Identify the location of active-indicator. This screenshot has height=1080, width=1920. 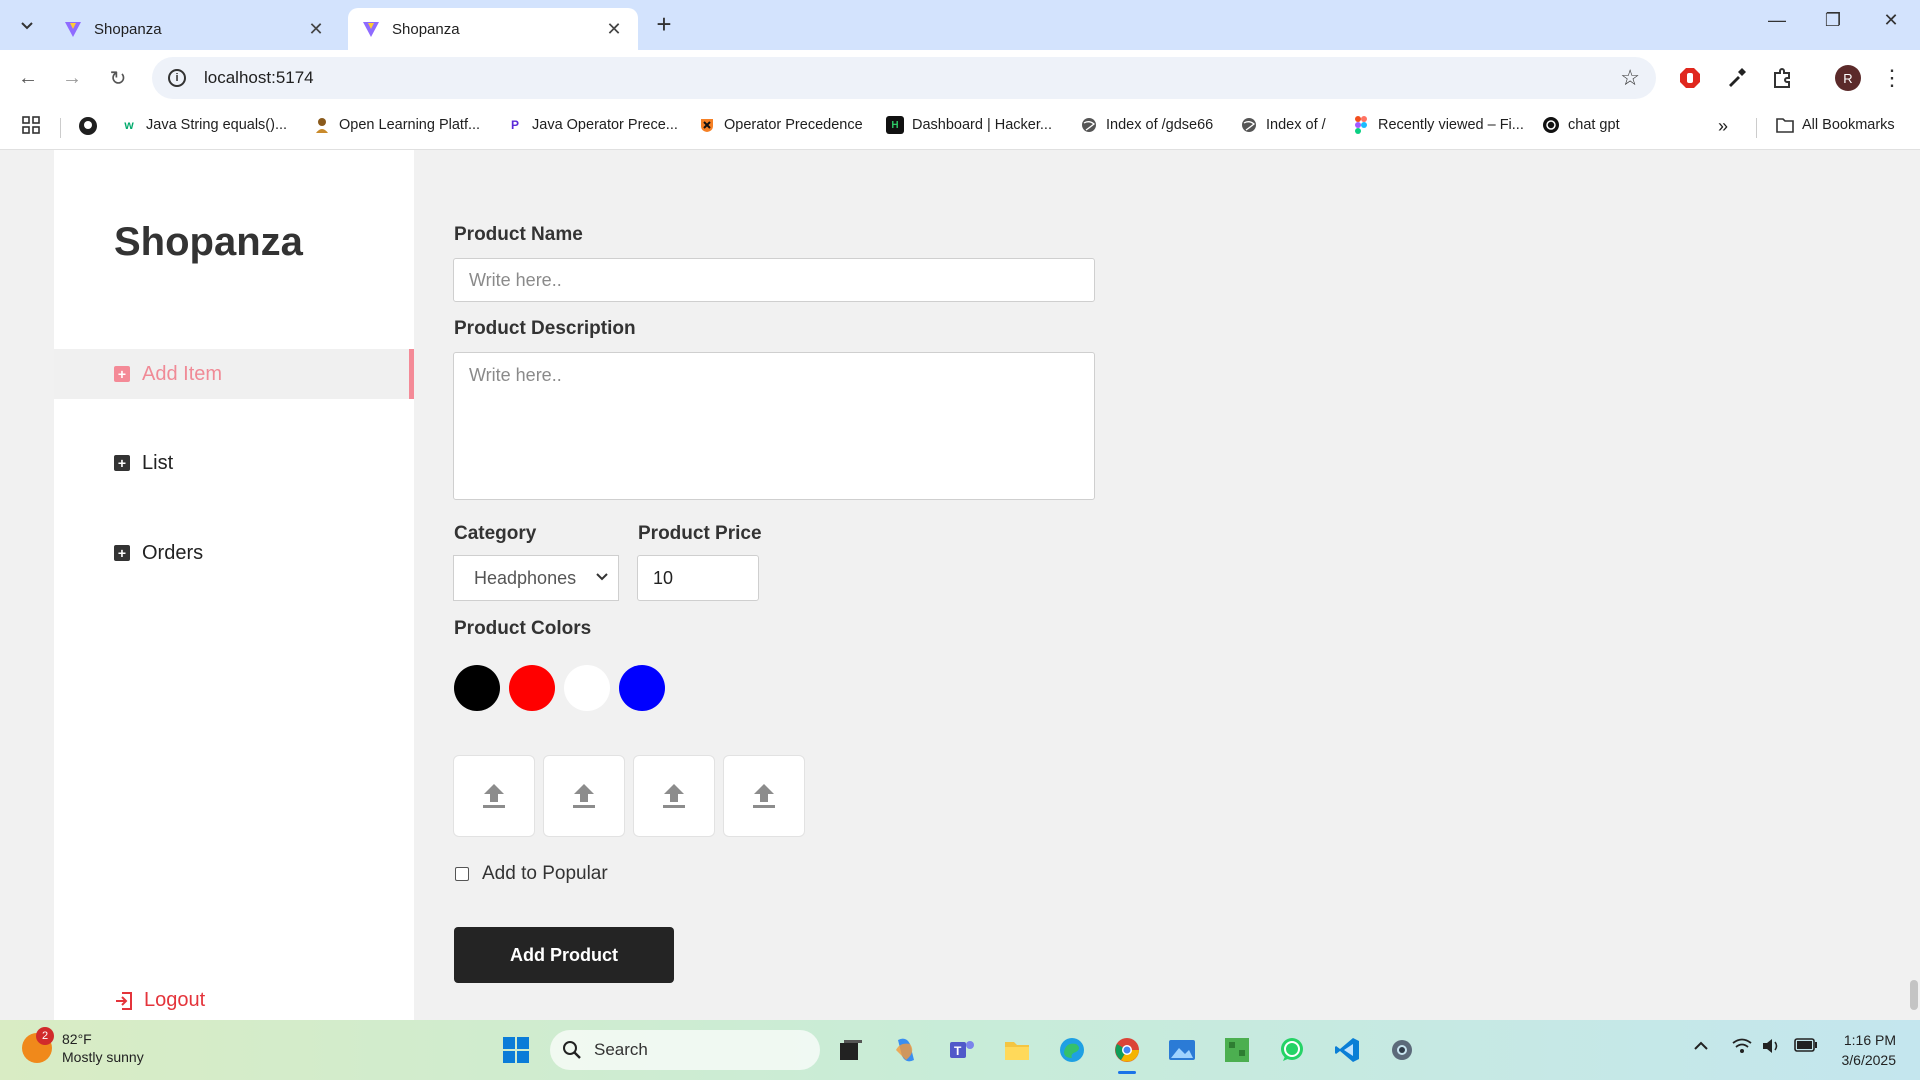
(1127, 1072).